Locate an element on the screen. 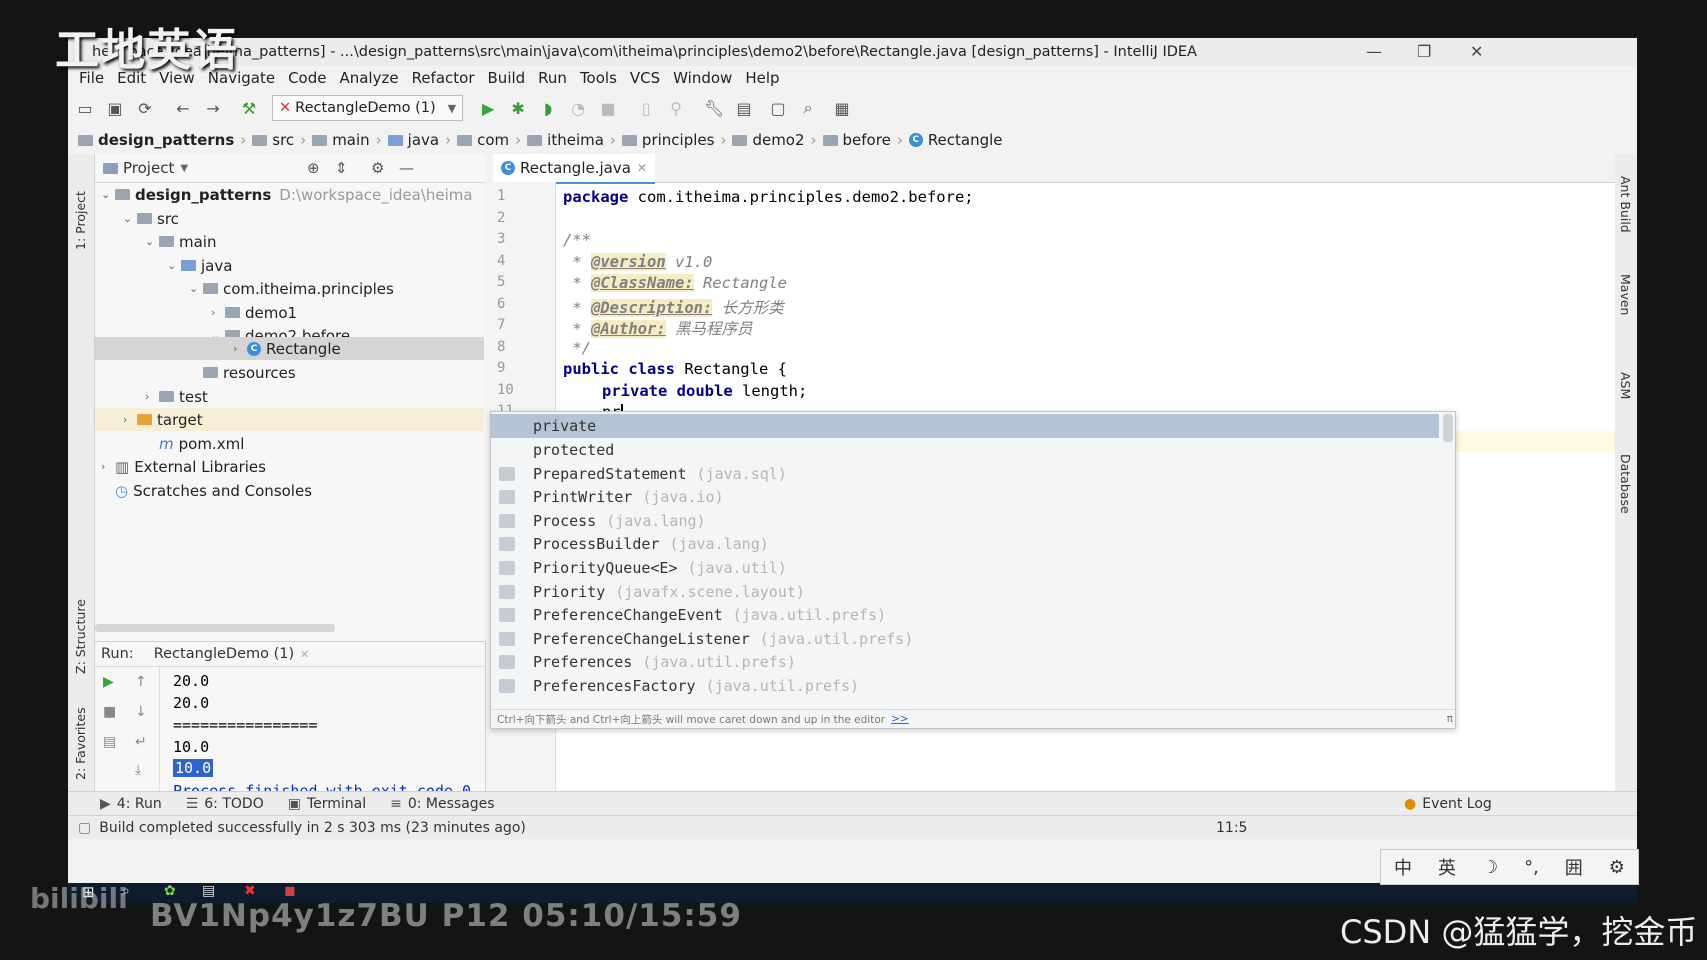 The height and width of the screenshot is (960, 1707). tree-node-target: › target is located at coordinates (289, 419).